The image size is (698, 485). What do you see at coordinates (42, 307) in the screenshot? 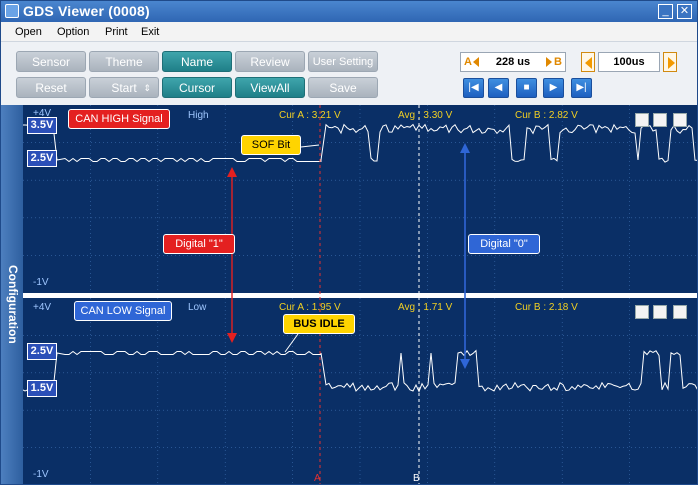
I see `bottom-y-max-label: +4V` at bounding box center [42, 307].